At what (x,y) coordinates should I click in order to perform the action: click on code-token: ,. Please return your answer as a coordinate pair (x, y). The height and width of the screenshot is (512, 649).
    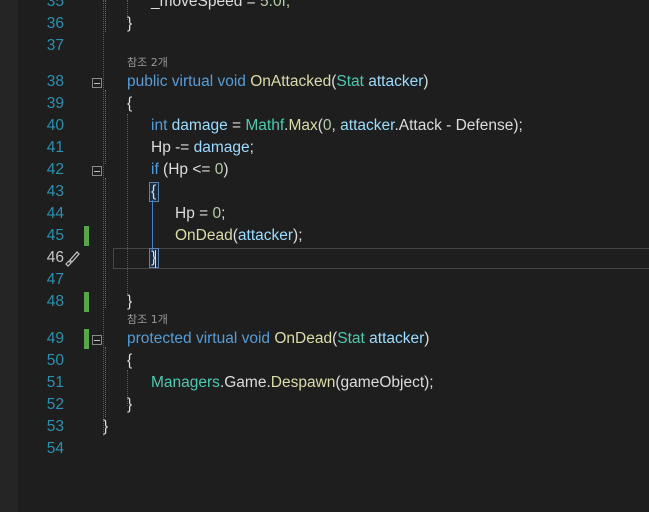
    Looking at the image, I should click on (336, 125).